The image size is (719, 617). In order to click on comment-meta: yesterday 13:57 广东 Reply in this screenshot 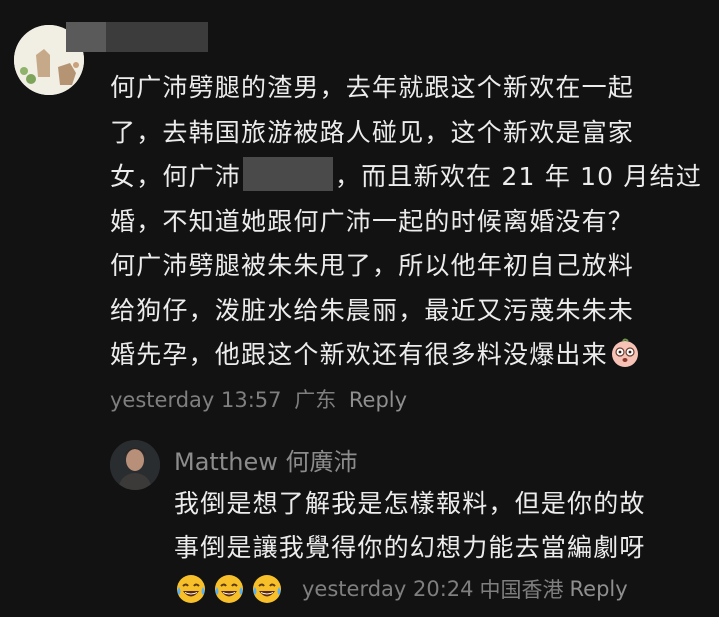, I will do `click(261, 399)`.